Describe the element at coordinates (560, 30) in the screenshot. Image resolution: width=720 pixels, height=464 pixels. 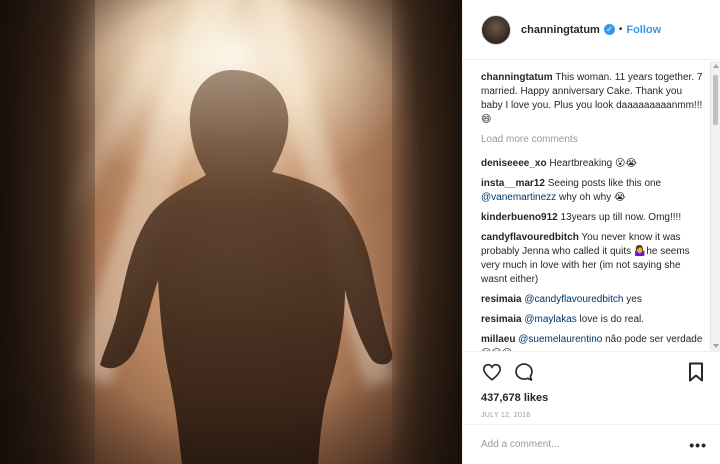
I see `header-username: channingtatum` at that location.